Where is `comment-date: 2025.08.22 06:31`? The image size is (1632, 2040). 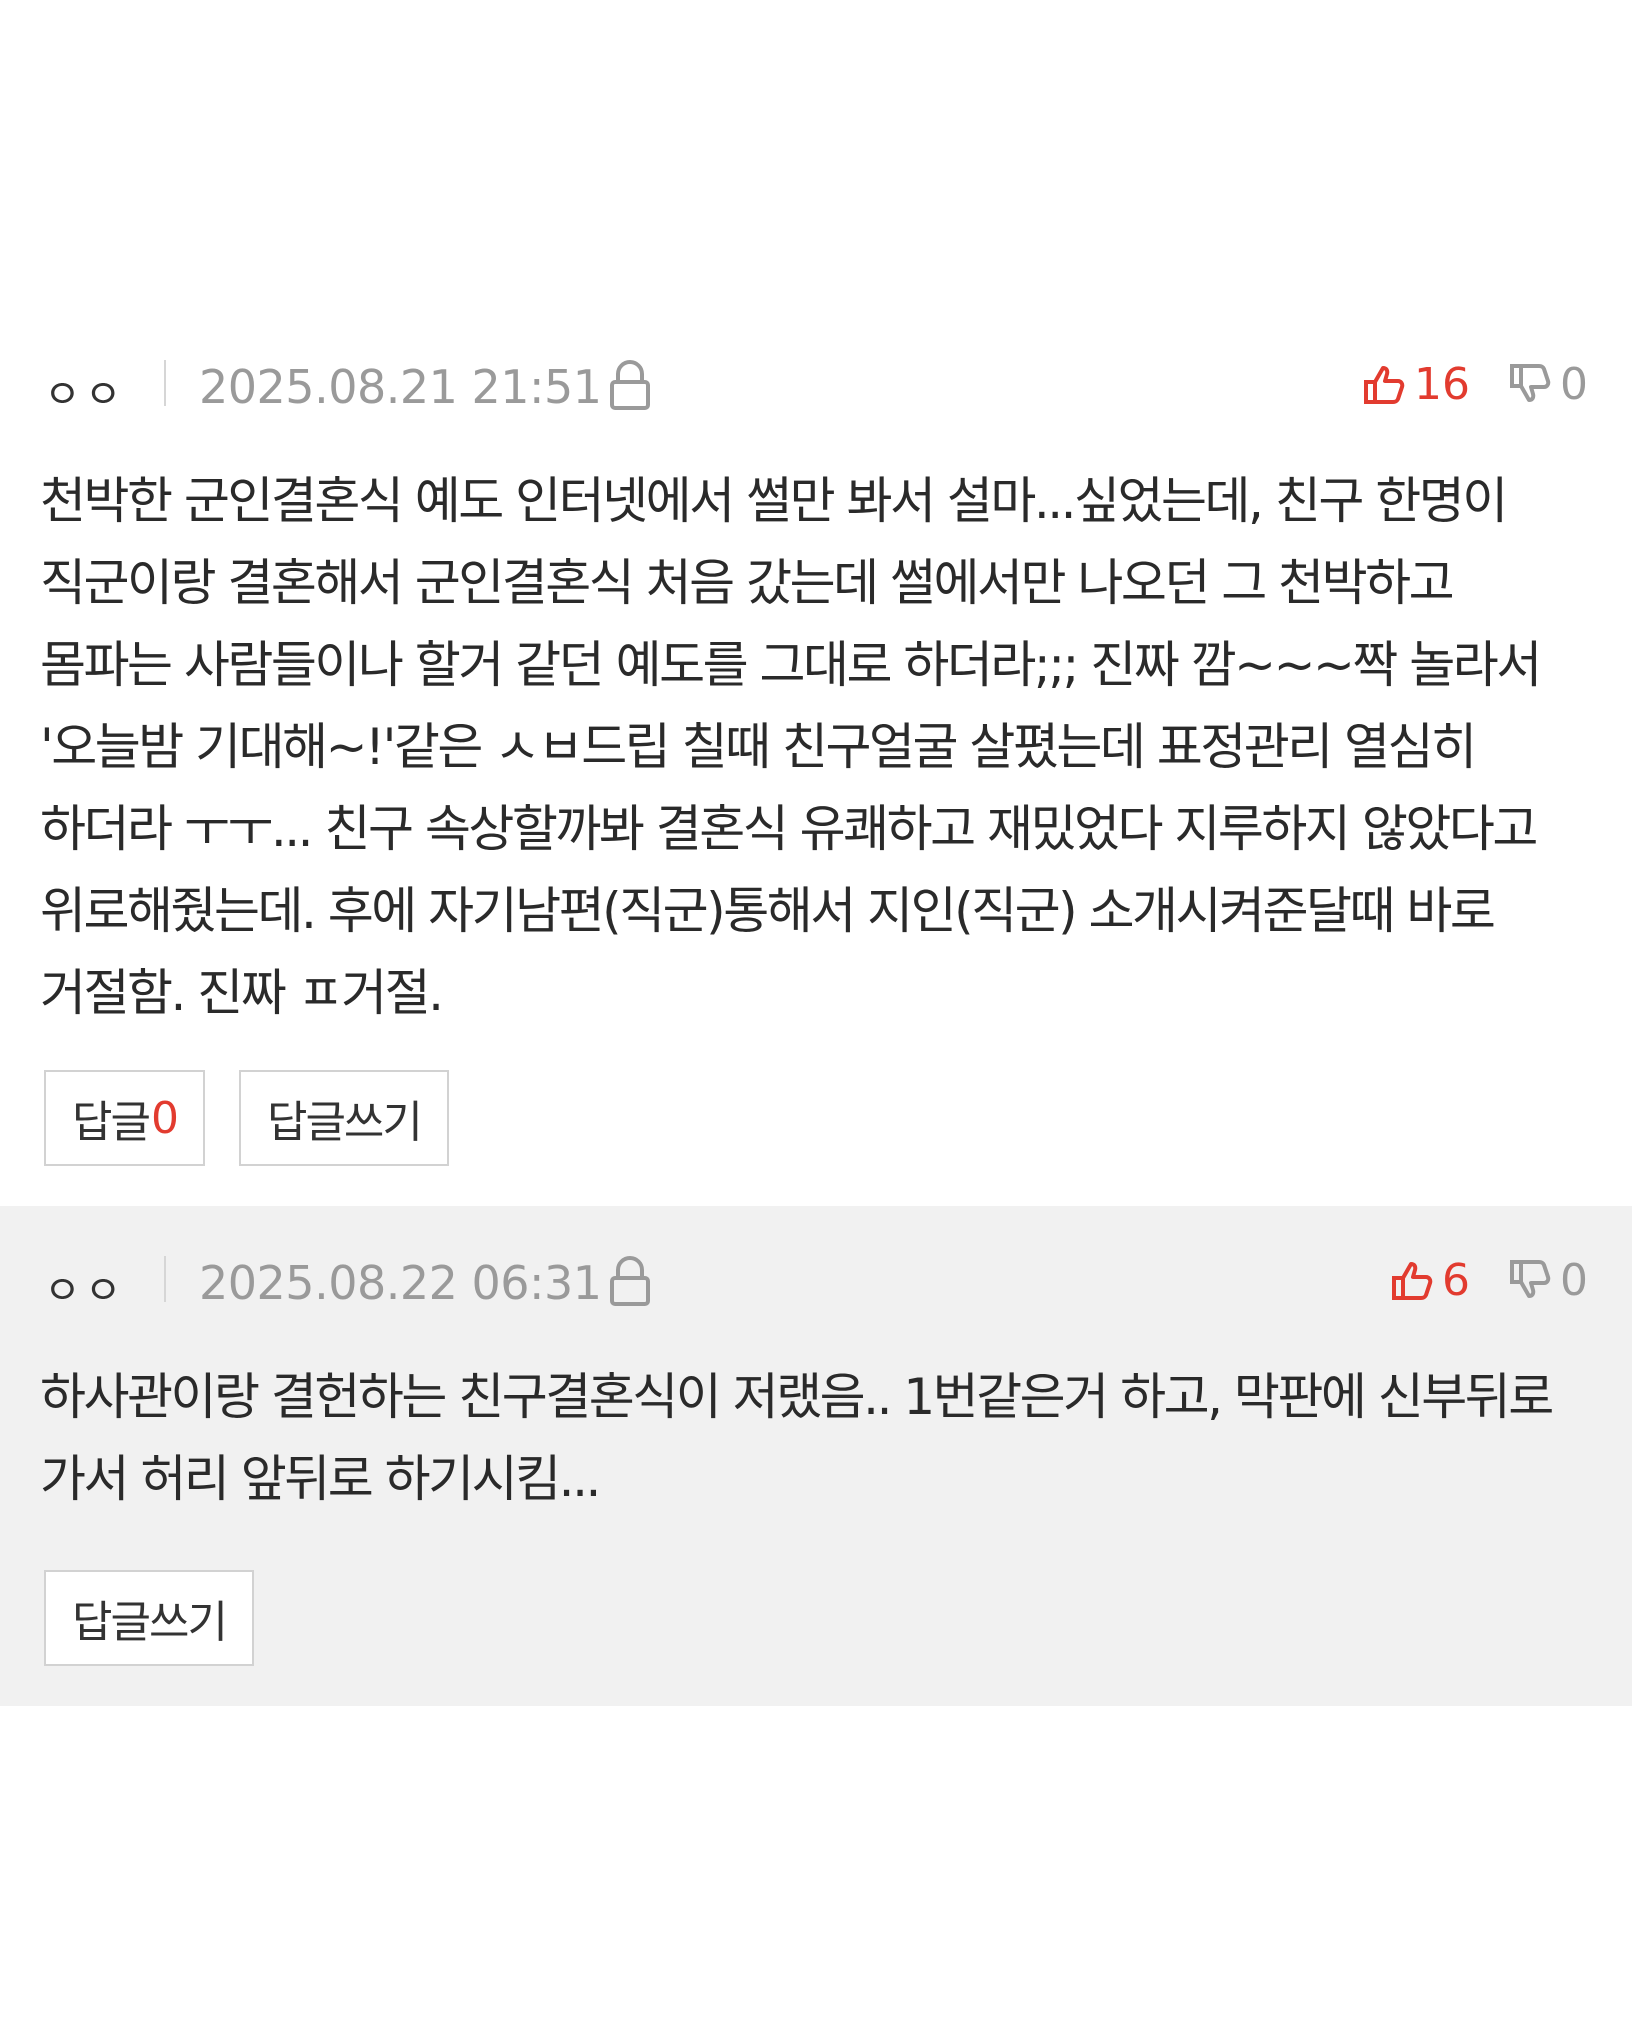 comment-date: 2025.08.22 06:31 is located at coordinates (400, 1283).